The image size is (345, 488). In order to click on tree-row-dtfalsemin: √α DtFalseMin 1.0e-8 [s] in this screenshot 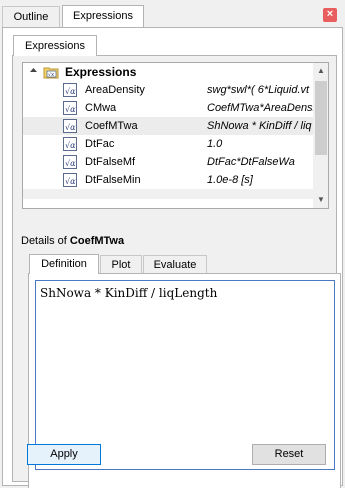, I will do `click(168, 180)`.